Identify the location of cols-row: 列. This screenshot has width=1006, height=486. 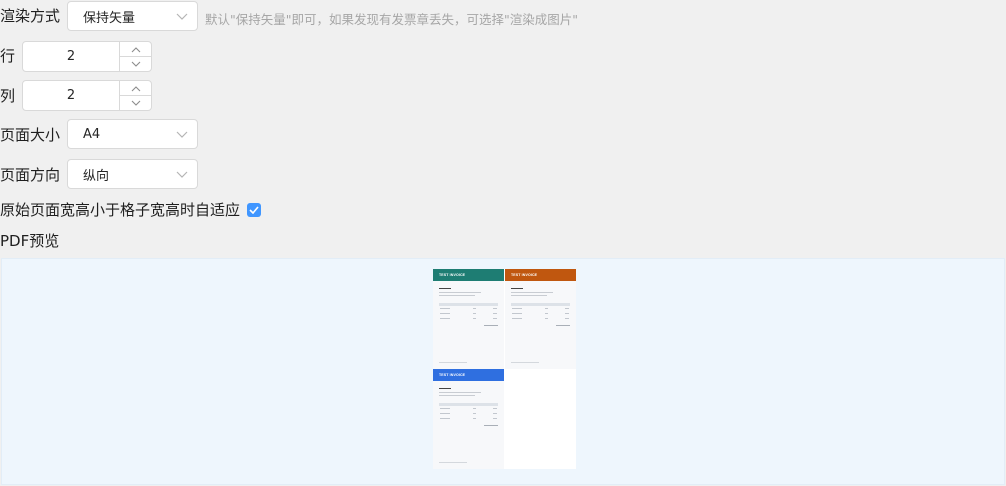
(7, 96).